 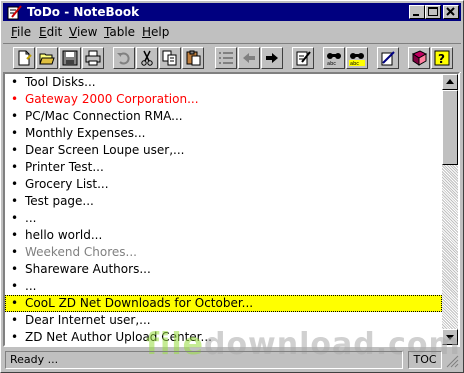 What do you see at coordinates (83, 32) in the screenshot?
I see `menu-view: View` at bounding box center [83, 32].